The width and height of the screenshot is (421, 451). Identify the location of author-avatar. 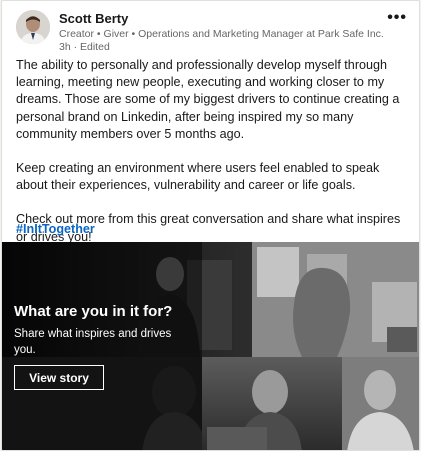
(33, 27).